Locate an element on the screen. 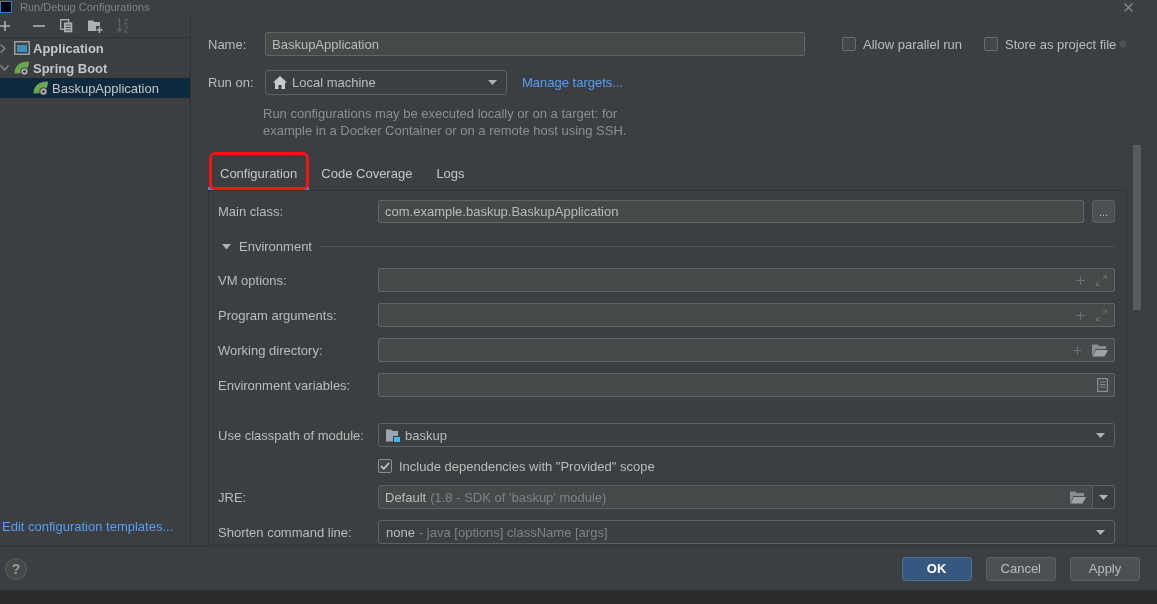 The width and height of the screenshot is (1157, 604). main-class-field: com.example.baskup.BaskupApplication is located at coordinates (731, 211).